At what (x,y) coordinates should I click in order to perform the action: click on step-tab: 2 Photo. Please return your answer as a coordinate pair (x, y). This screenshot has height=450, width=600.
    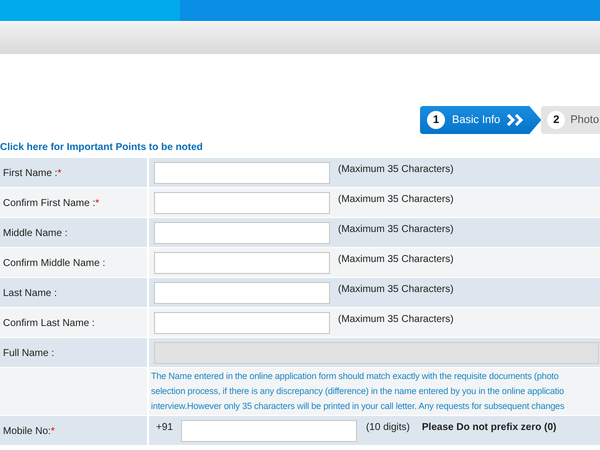
    Looking at the image, I should click on (570, 120).